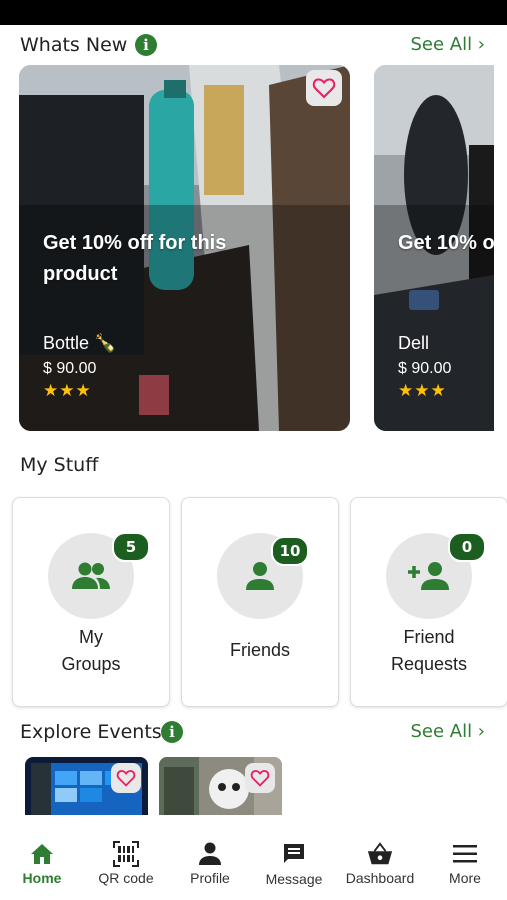 The width and height of the screenshot is (507, 900). What do you see at coordinates (126, 854) in the screenshot?
I see `qr-code-icon` at bounding box center [126, 854].